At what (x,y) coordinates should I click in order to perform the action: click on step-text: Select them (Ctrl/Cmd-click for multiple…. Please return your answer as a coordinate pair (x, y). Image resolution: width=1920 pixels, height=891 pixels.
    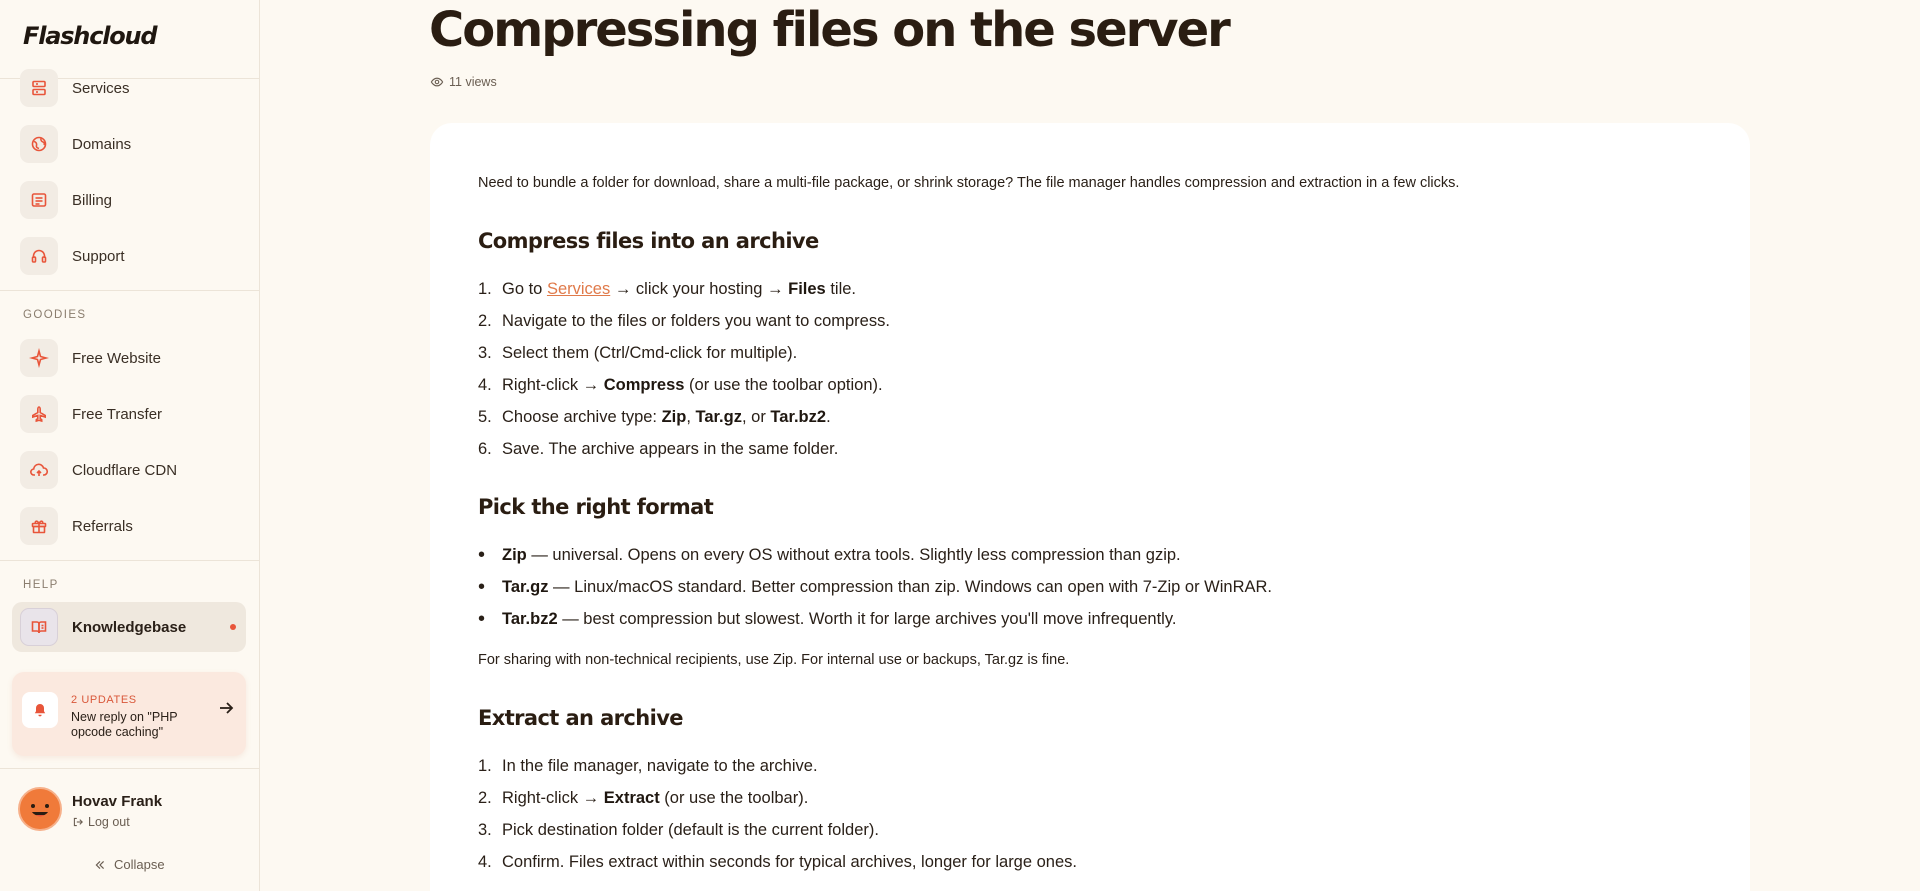
    Looking at the image, I should click on (650, 353).